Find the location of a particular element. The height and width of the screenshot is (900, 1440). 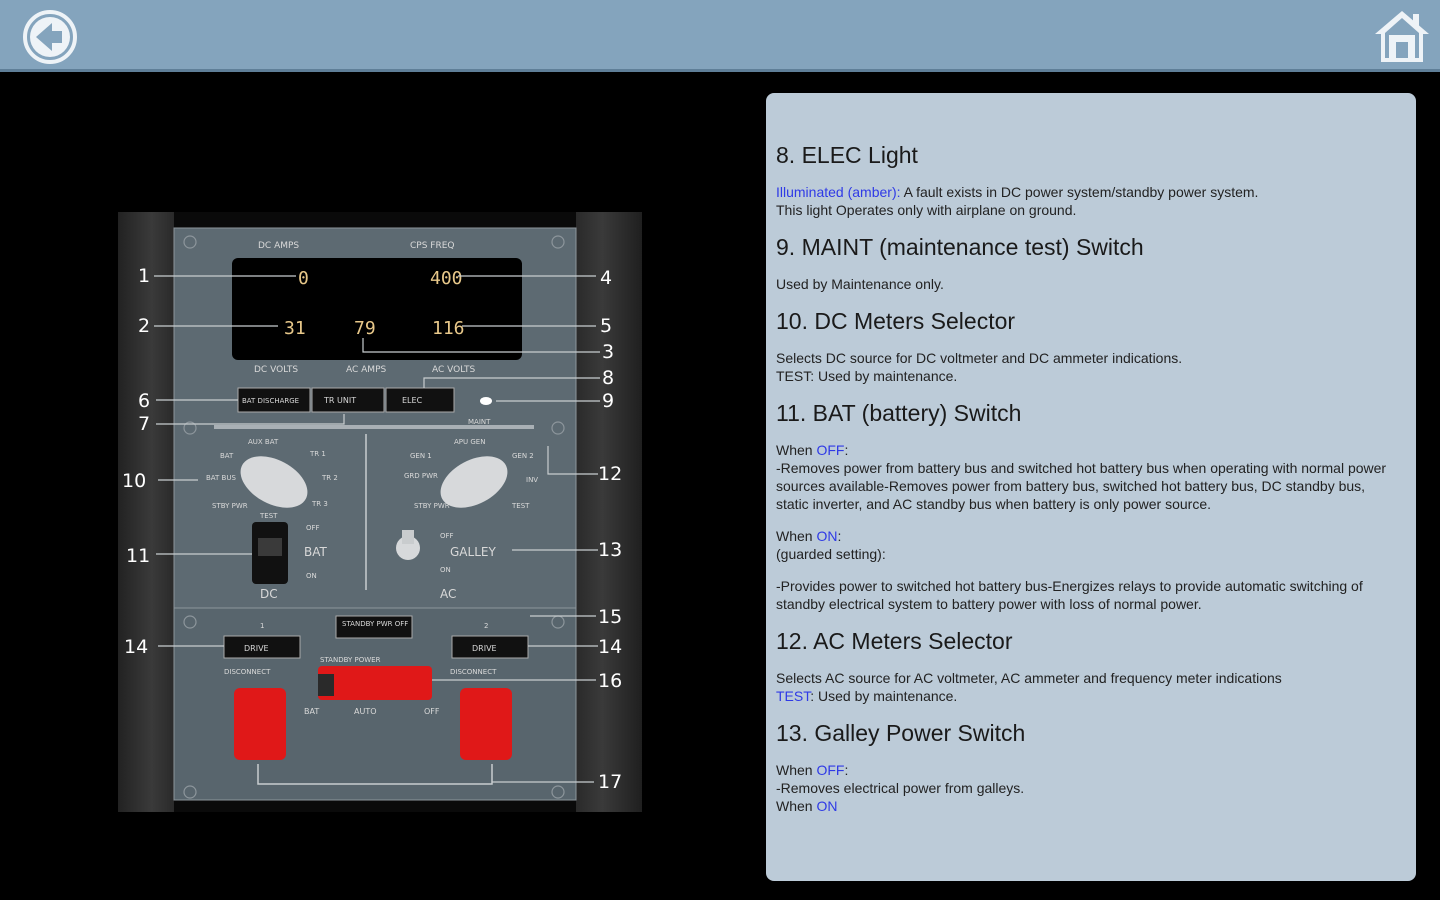

callout-11: 11 is located at coordinates (138, 556).